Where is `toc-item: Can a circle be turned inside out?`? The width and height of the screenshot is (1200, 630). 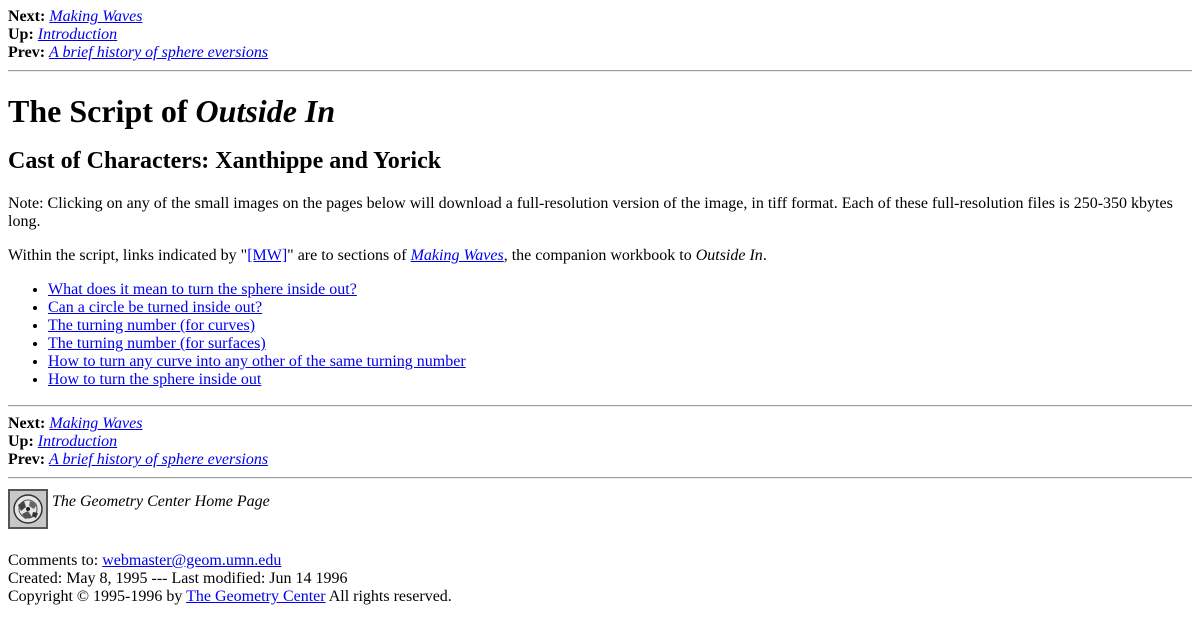 toc-item: Can a circle be turned inside out? is located at coordinates (620, 308).